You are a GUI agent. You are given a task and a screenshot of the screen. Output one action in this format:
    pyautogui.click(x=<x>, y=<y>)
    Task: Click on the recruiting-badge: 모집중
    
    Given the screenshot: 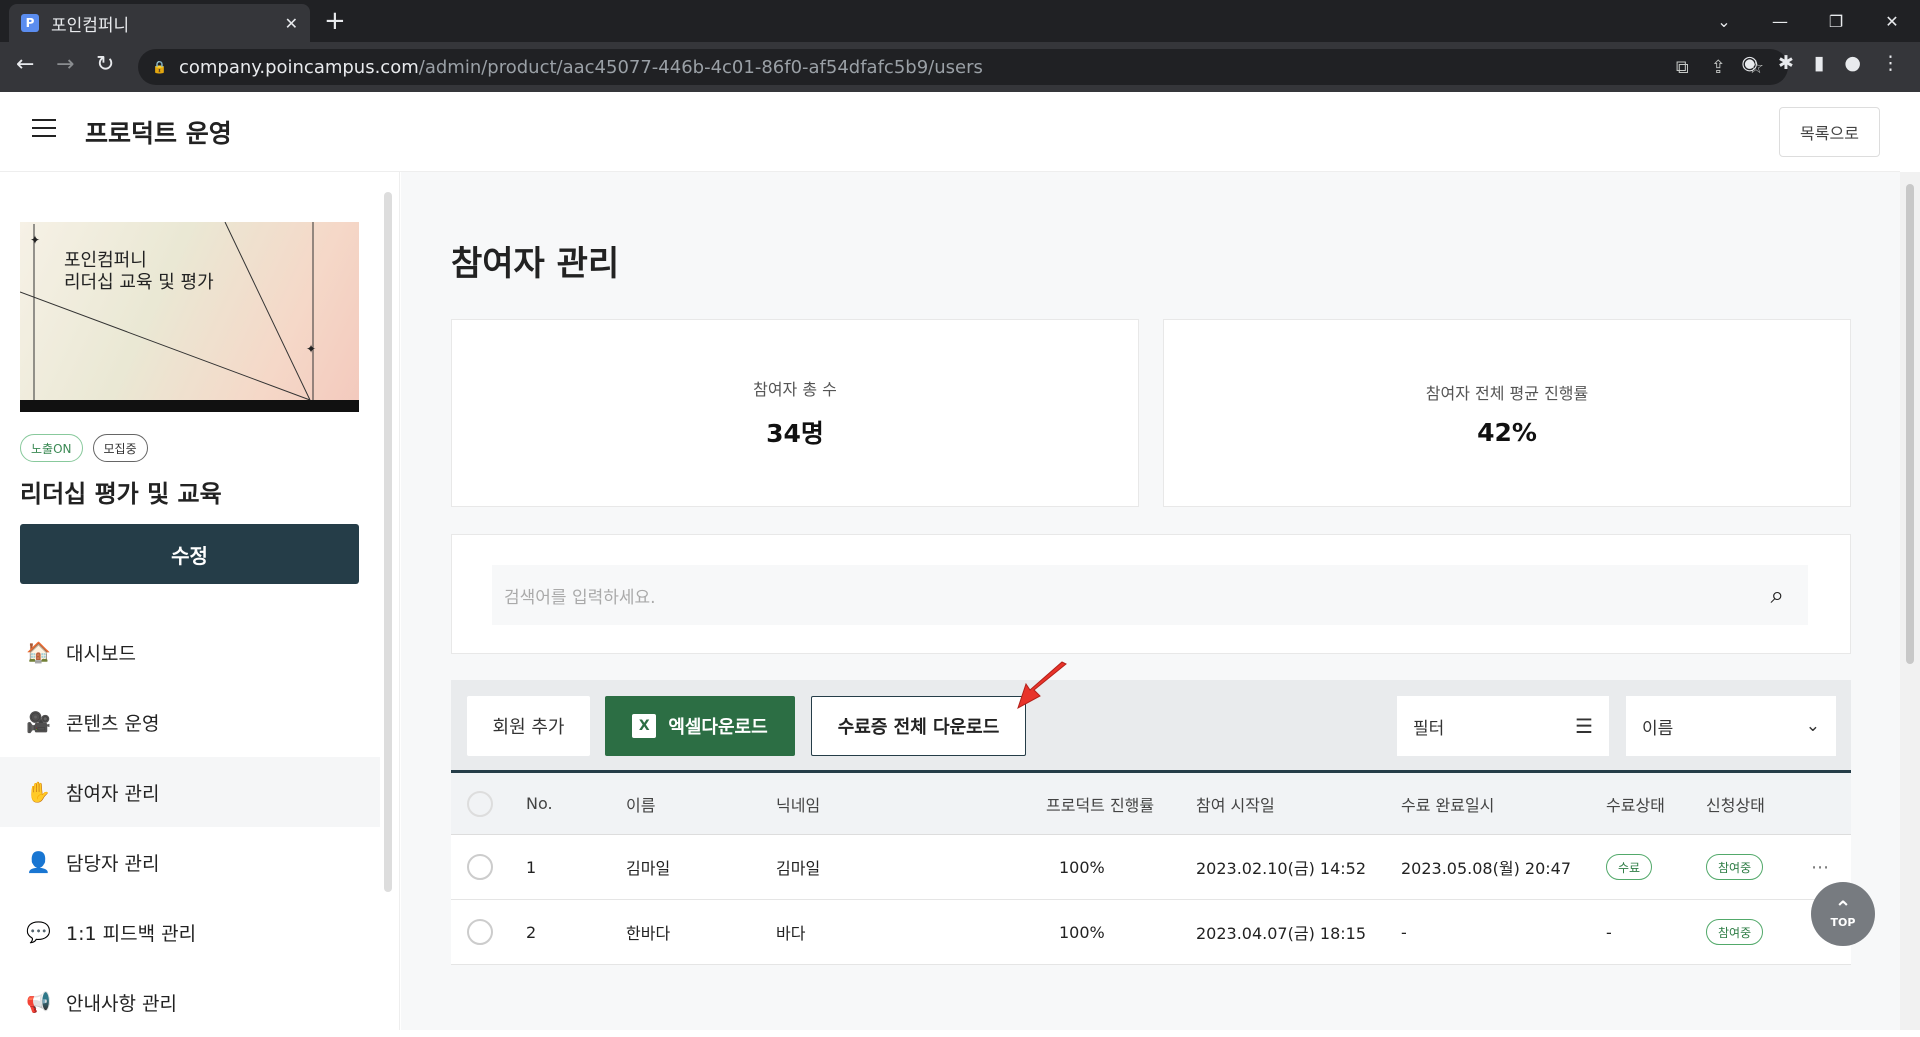 What is the action you would take?
    pyautogui.click(x=120, y=448)
    